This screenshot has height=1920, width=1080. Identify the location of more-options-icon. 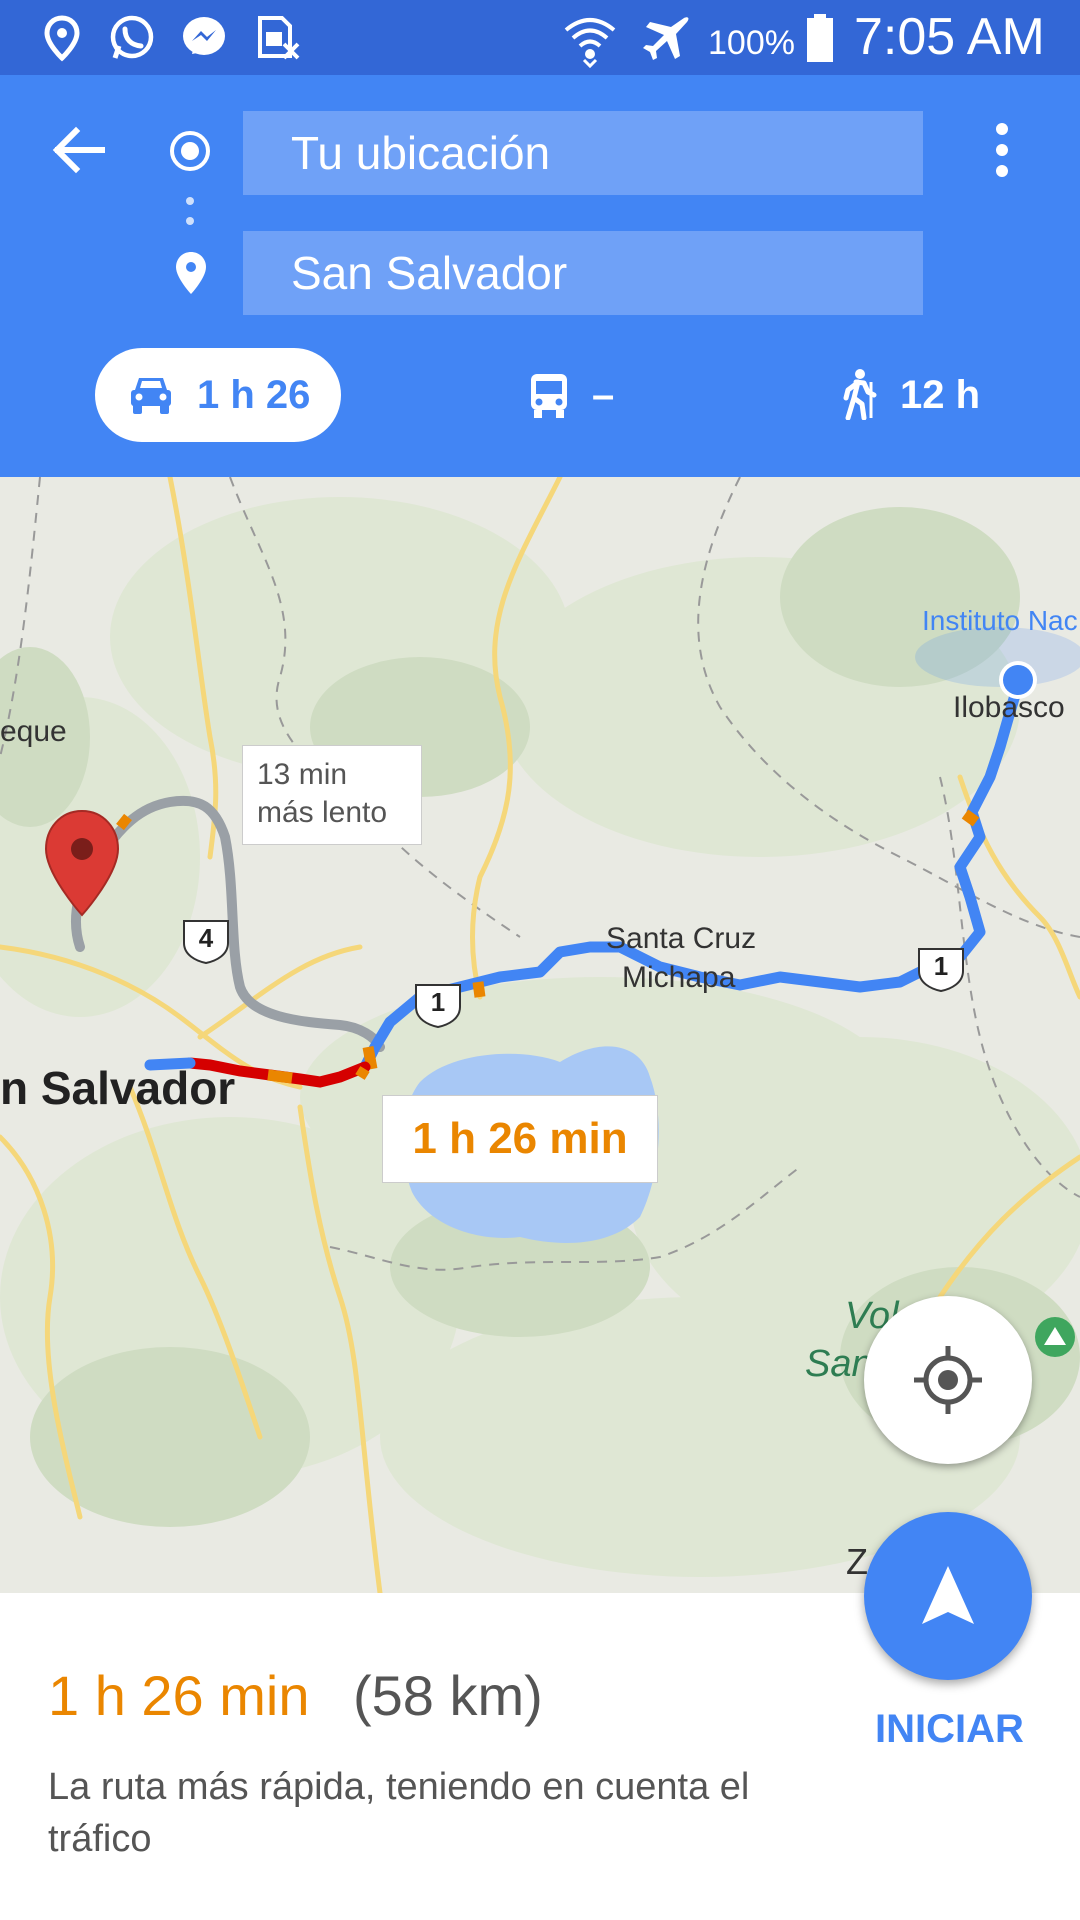
(1002, 150).